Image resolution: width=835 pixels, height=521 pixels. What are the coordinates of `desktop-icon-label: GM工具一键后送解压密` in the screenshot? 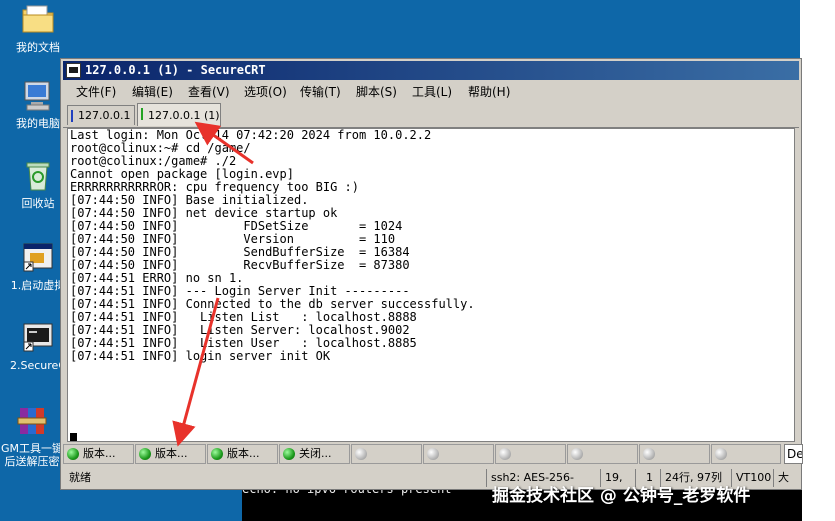 It's located at (31, 455).